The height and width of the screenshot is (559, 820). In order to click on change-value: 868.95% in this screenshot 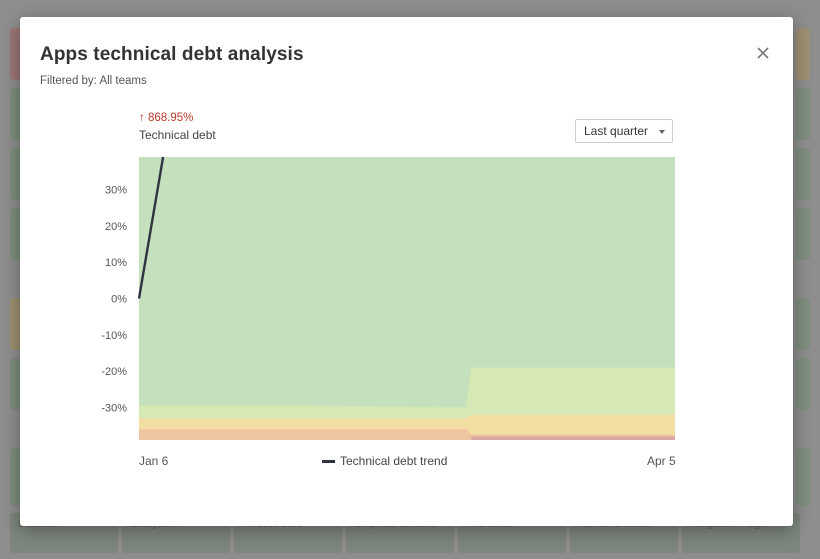, I will do `click(170, 118)`.